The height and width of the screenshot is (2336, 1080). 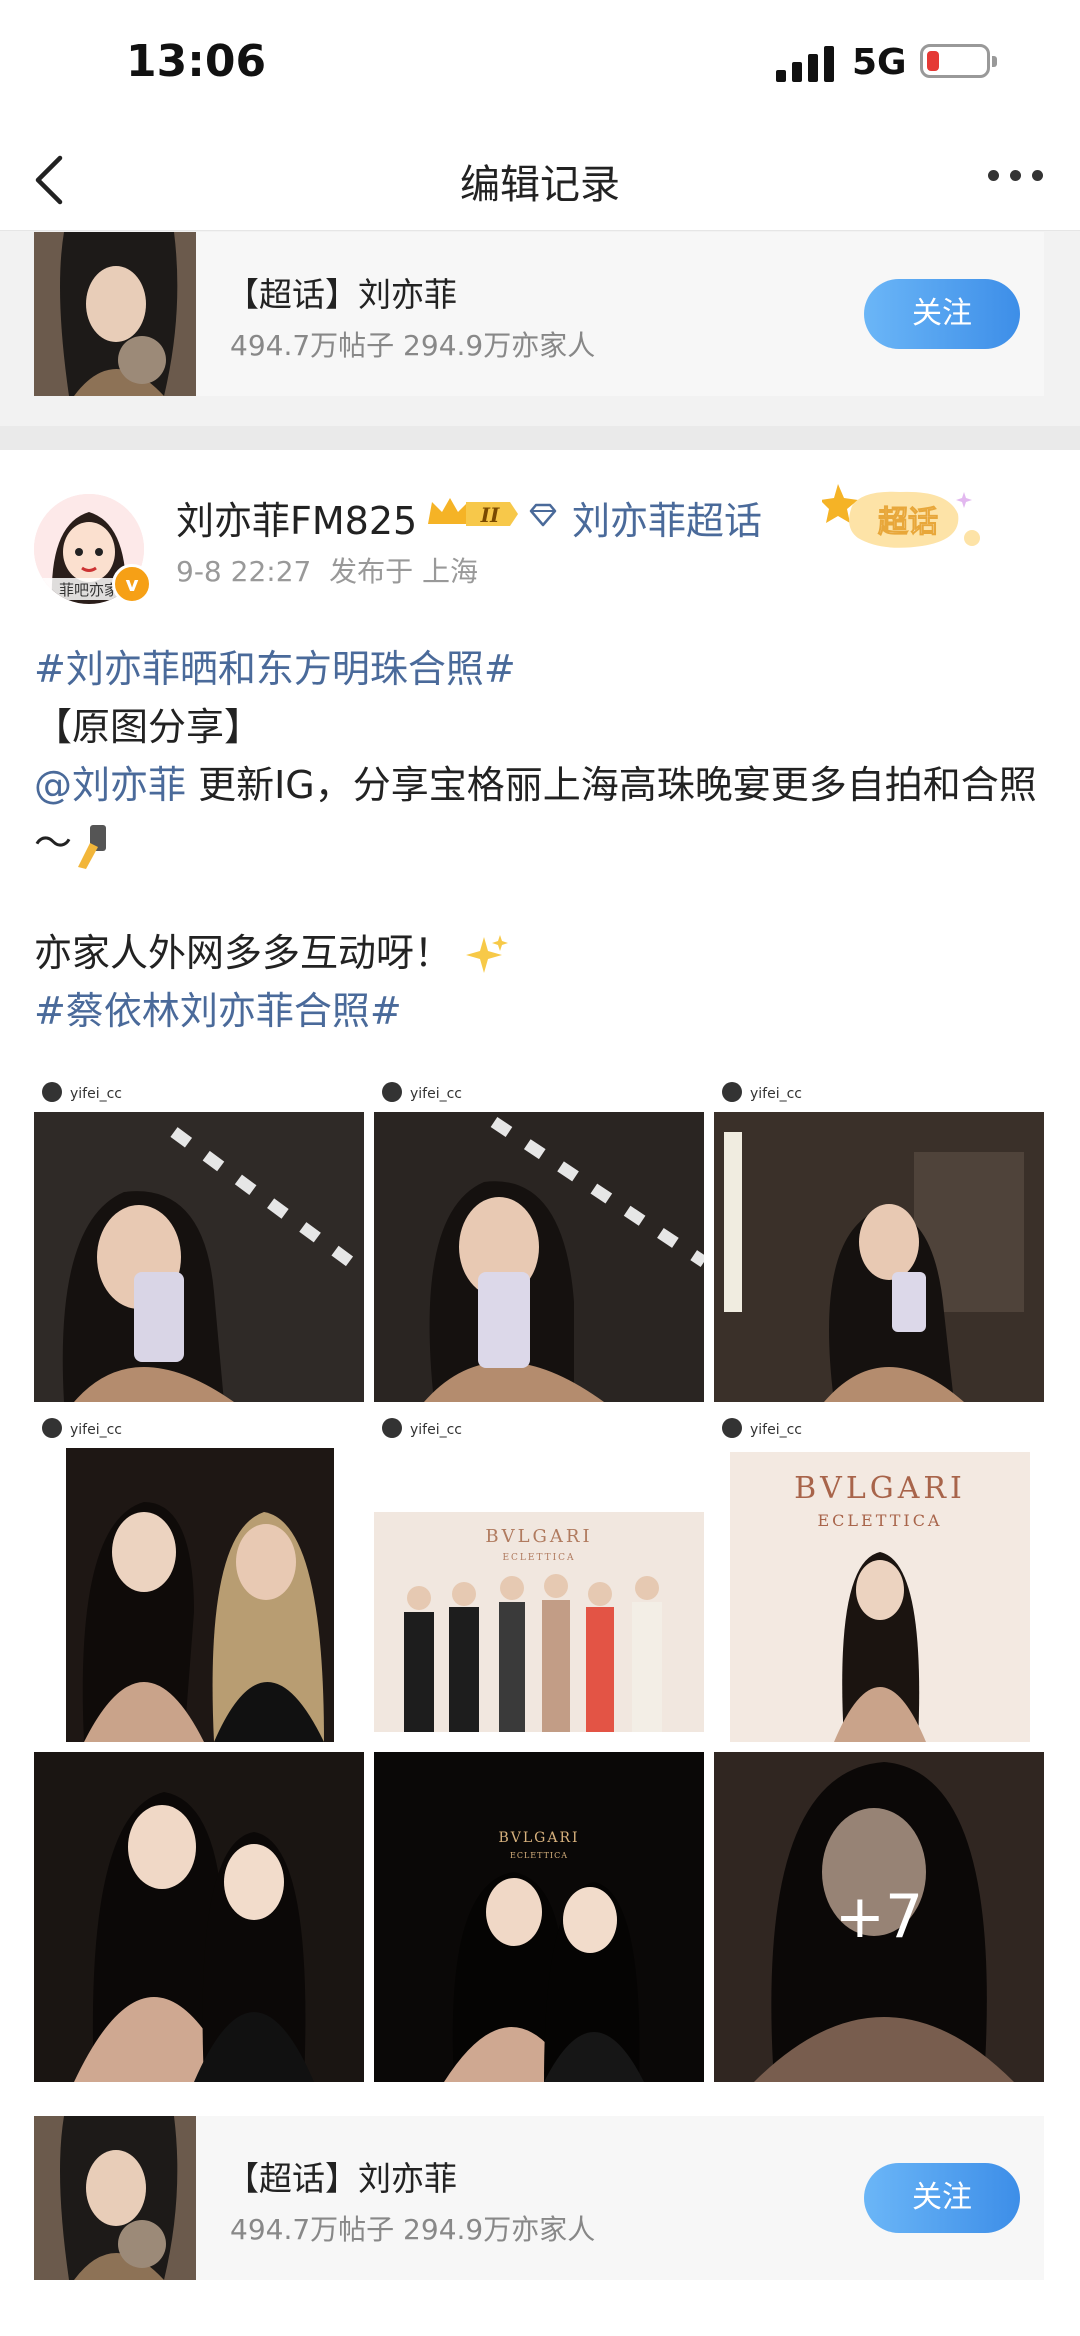 I want to click on level-badge-text: II, so click(x=490, y=515).